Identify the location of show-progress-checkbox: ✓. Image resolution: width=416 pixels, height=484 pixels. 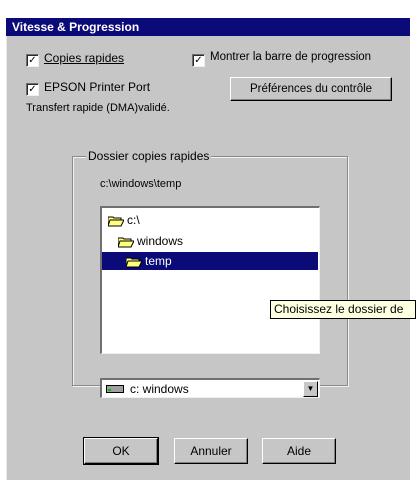
(198, 60).